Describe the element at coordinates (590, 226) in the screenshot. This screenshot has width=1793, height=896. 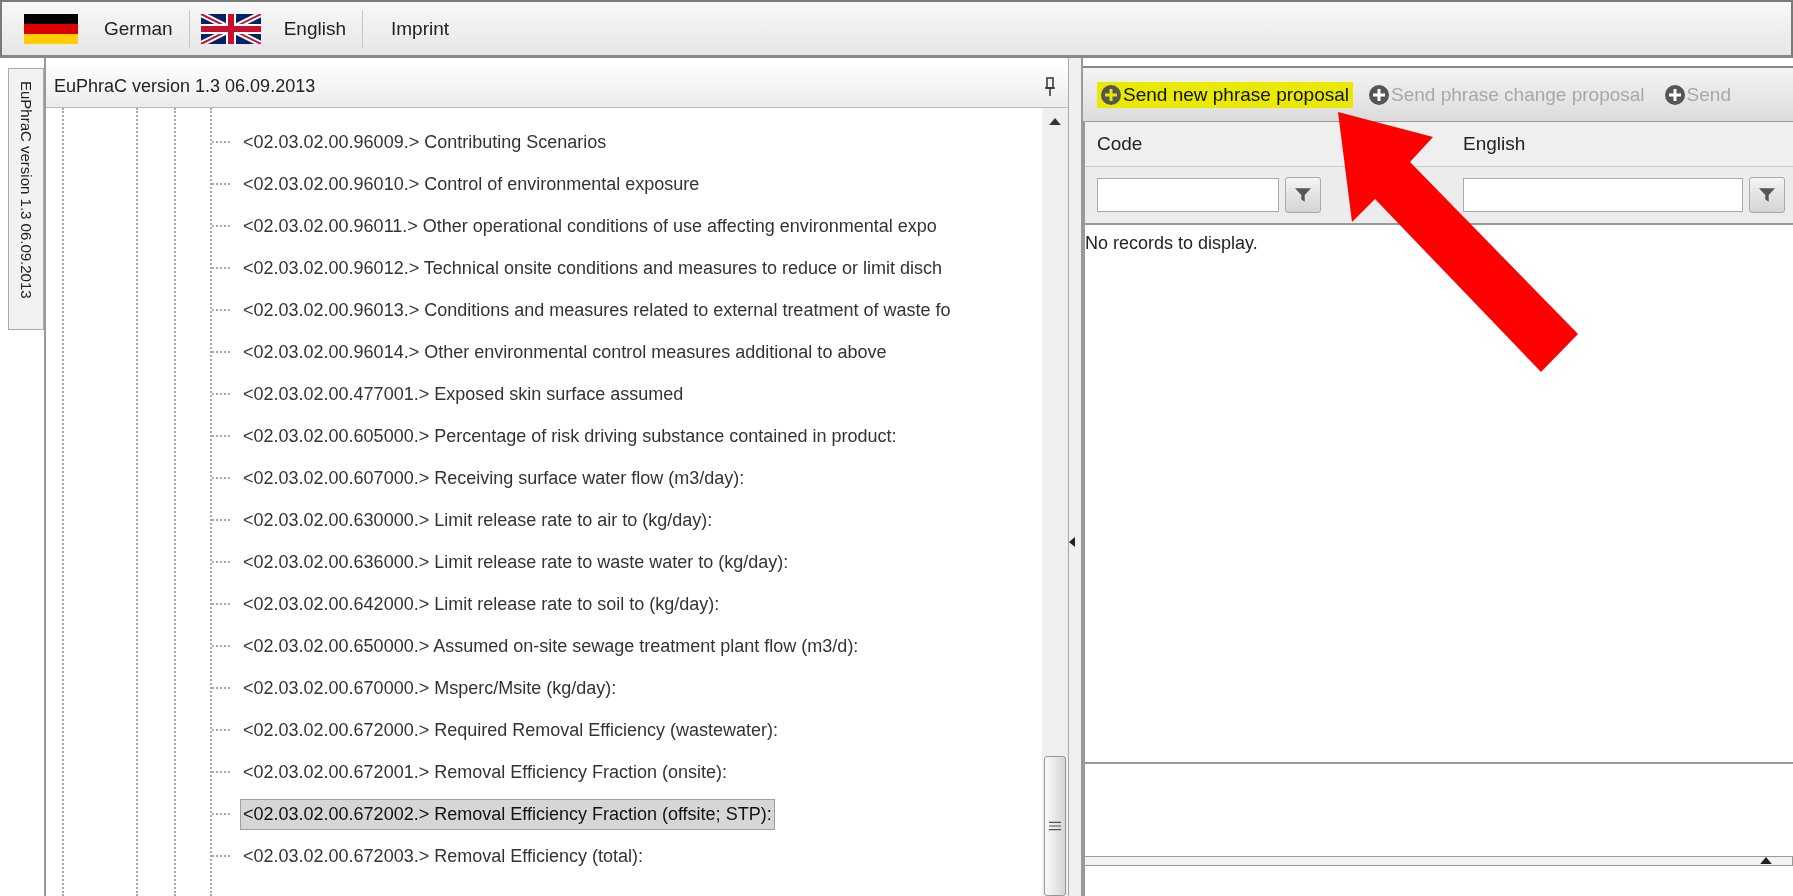
I see `tree-item: <02.03.02.00.96011.> Other operational conditions of use affecting environmental expo` at that location.